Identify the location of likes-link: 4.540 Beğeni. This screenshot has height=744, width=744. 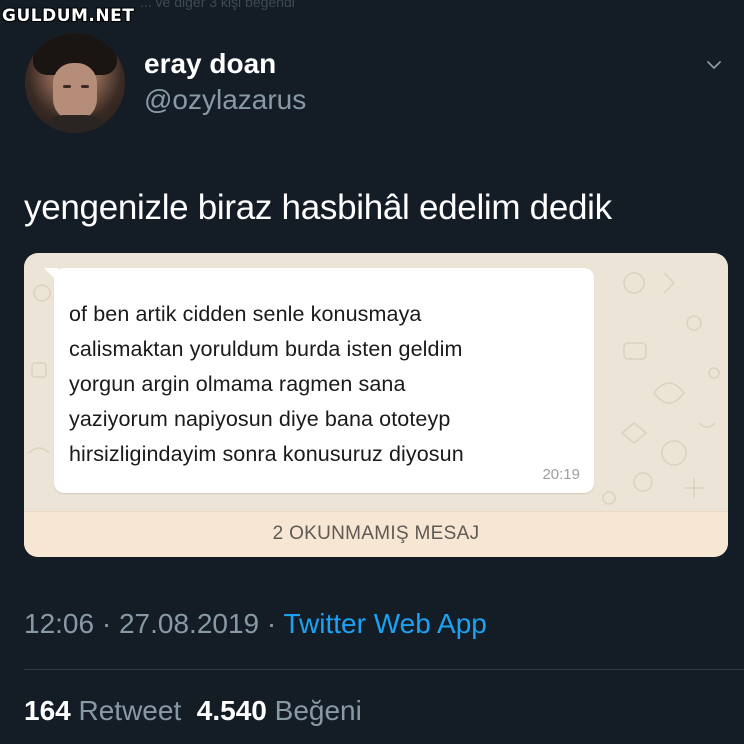
(279, 710).